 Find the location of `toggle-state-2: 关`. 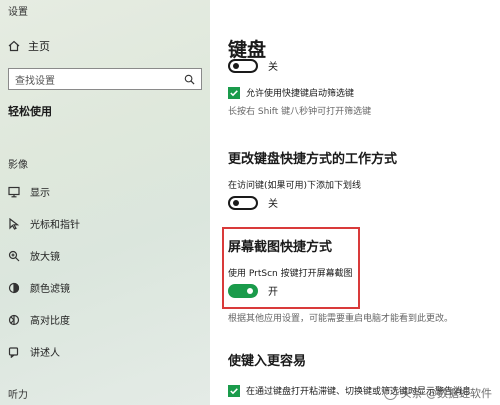

toggle-state-2: 关 is located at coordinates (273, 204).